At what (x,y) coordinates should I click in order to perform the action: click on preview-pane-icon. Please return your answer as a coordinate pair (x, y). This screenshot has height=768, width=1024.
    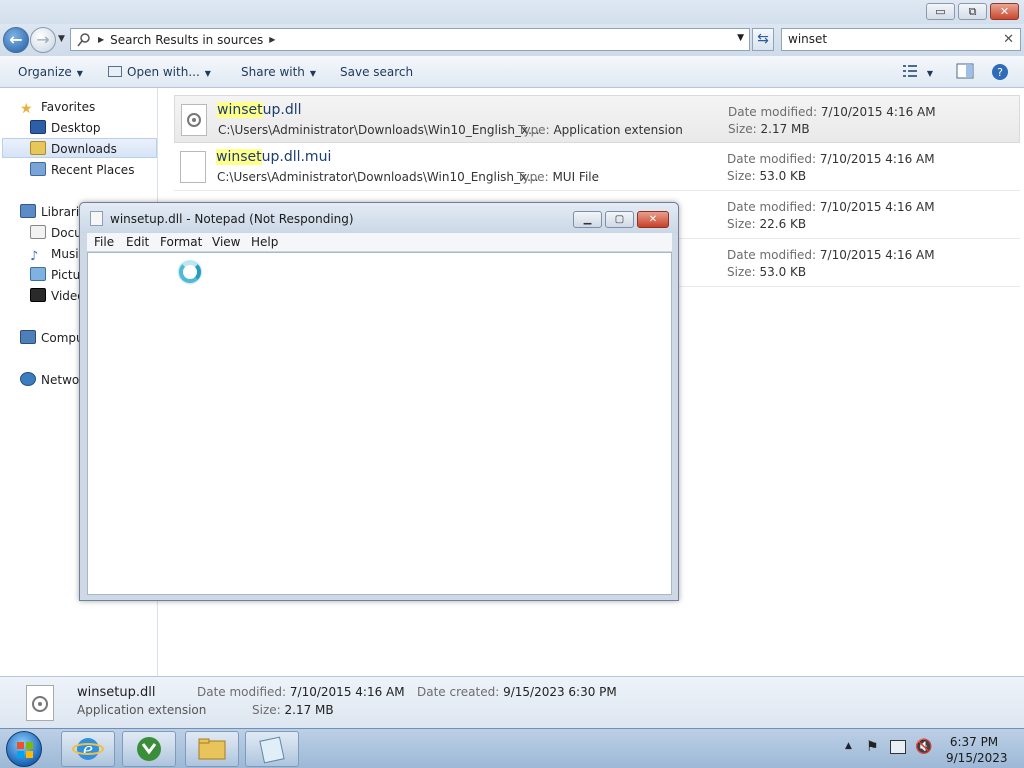
    Looking at the image, I should click on (965, 71).